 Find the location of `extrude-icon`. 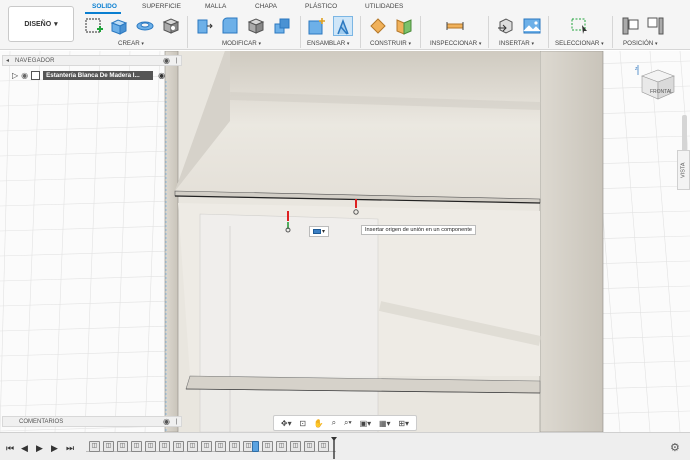

extrude-icon is located at coordinates (119, 26).